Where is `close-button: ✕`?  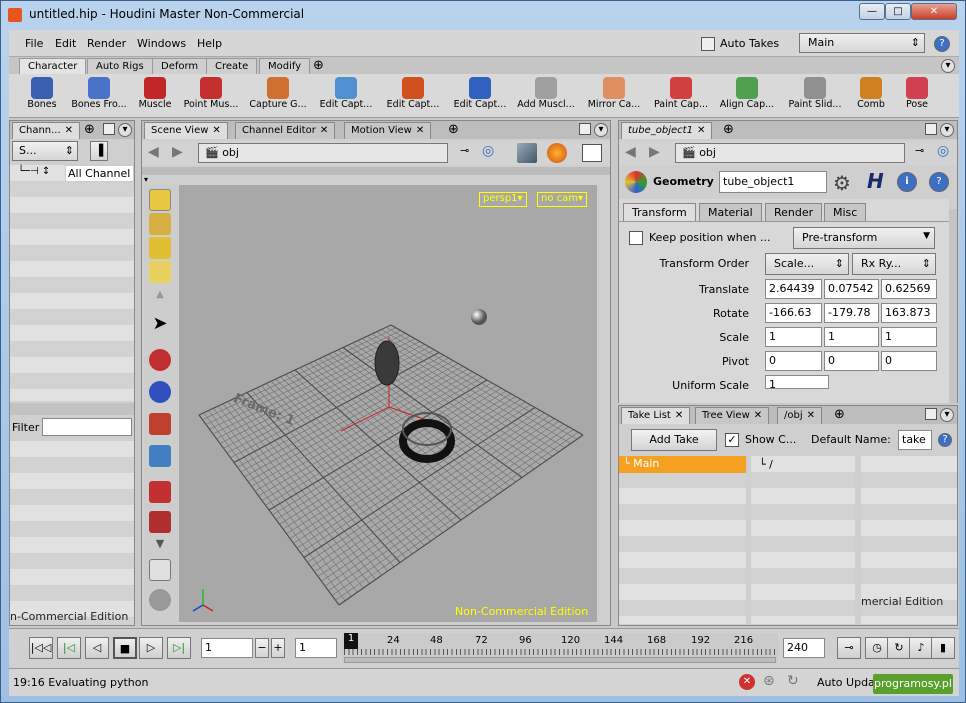
close-button: ✕ is located at coordinates (934, 11).